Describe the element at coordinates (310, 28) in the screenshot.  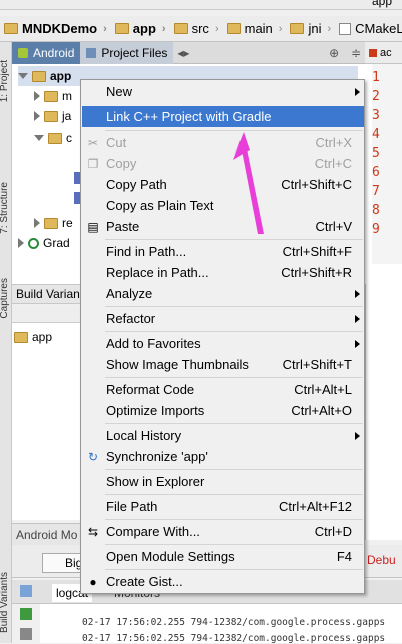
I see `breadcrumb-jni: jni ›` at that location.